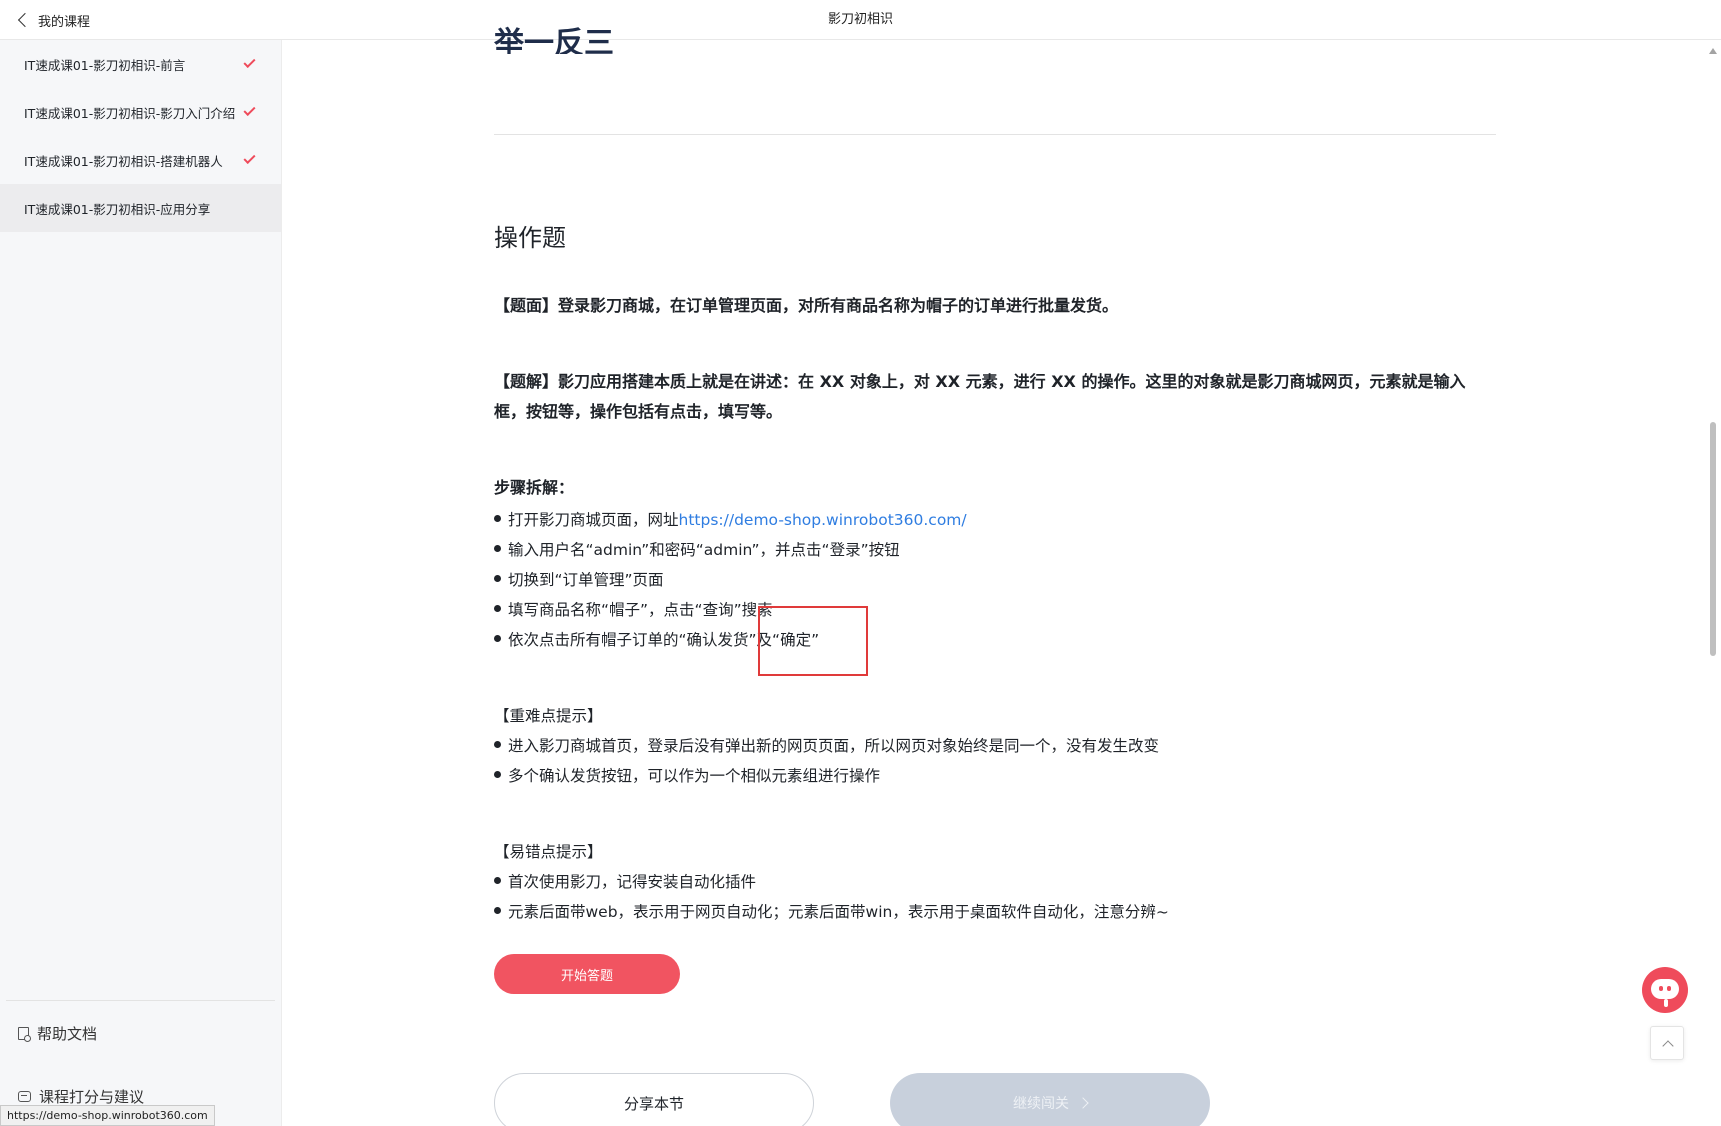  Describe the element at coordinates (823, 520) in the screenshot. I see `shop-url-link: https://demo-shop.winrobot360.com/` at that location.